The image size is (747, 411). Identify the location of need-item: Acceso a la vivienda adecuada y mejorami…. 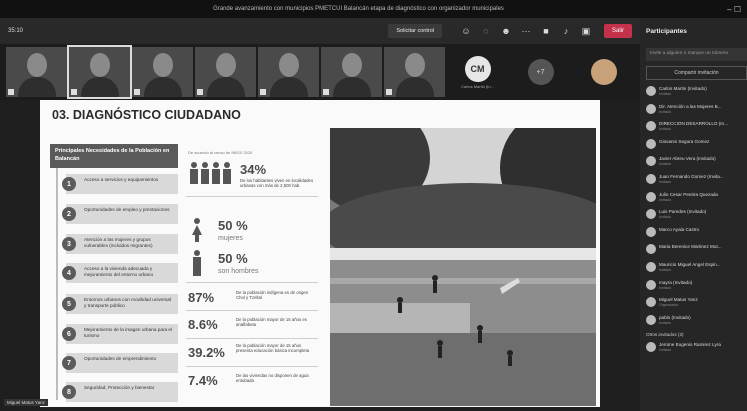
(122, 273).